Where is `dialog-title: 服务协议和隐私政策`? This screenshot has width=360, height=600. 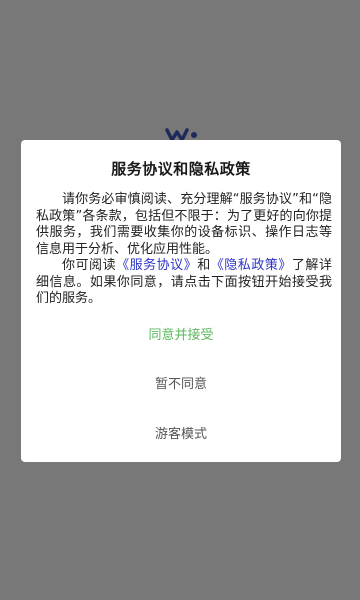 dialog-title: 服务协议和隐私政策 is located at coordinates (181, 169).